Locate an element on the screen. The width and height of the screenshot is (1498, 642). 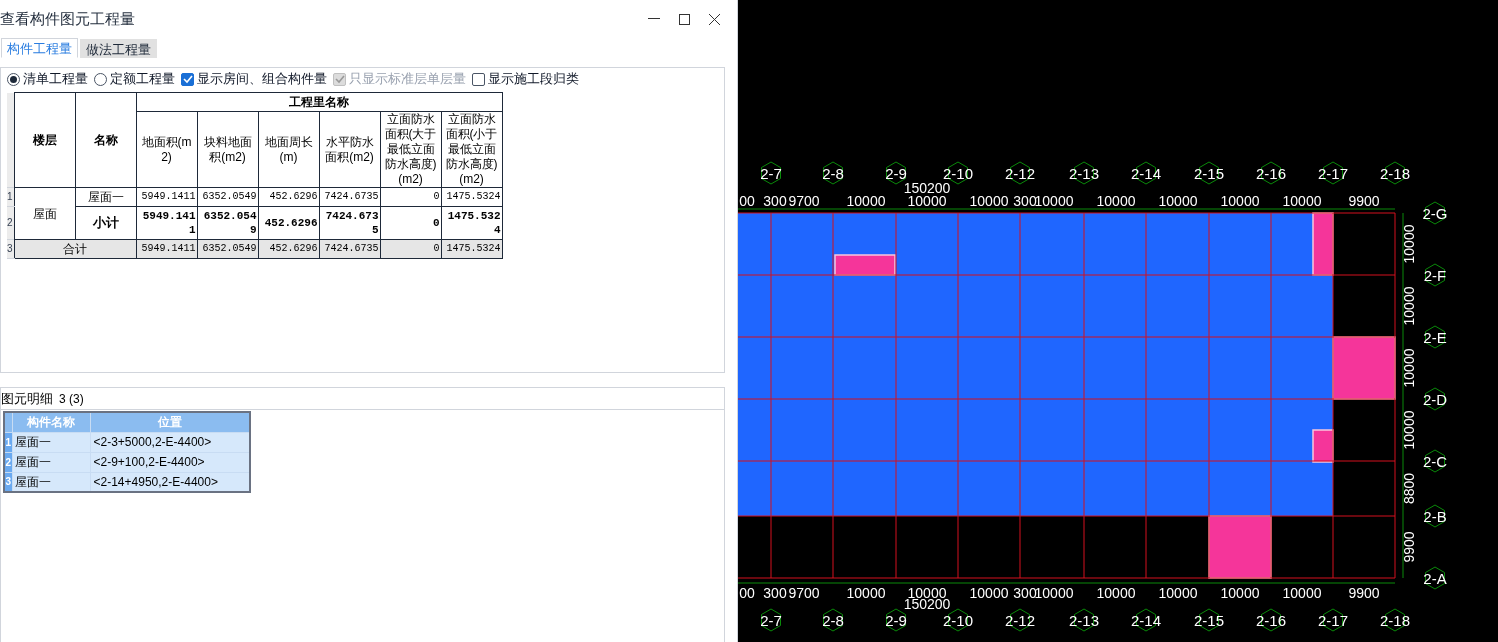
axis-label: 2-B is located at coordinates (1435, 516).